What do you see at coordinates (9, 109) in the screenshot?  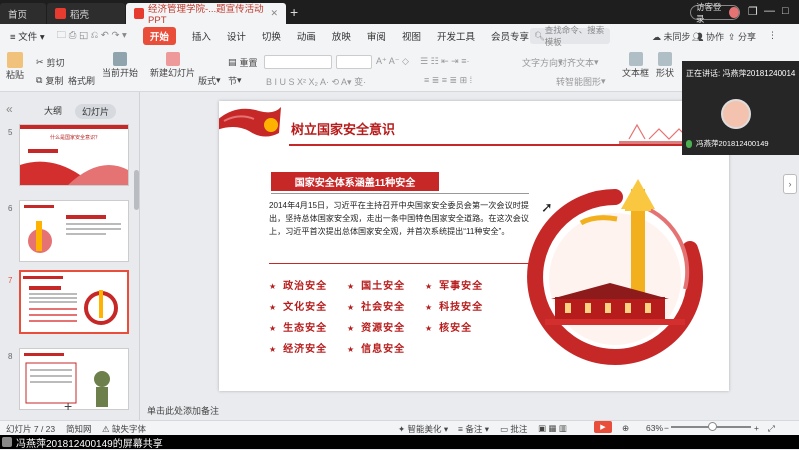 I see `collapse-panel-icon: «` at bounding box center [9, 109].